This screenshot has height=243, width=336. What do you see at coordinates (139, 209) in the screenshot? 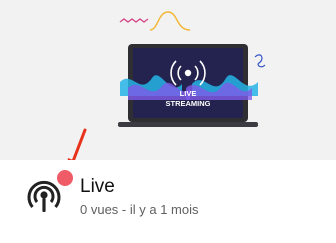
I see `item-meta: 0 vues - il y a 1 mois` at bounding box center [139, 209].